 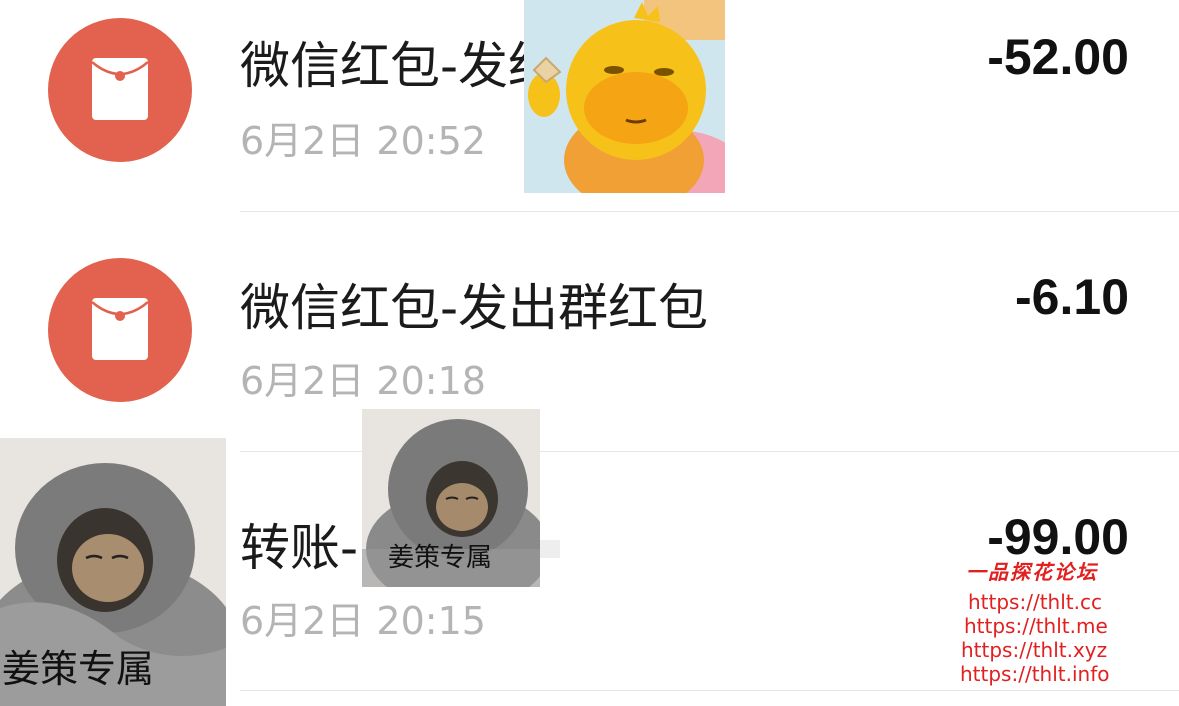 I want to click on transaction-amount: -6.10, so click(x=1072, y=297).